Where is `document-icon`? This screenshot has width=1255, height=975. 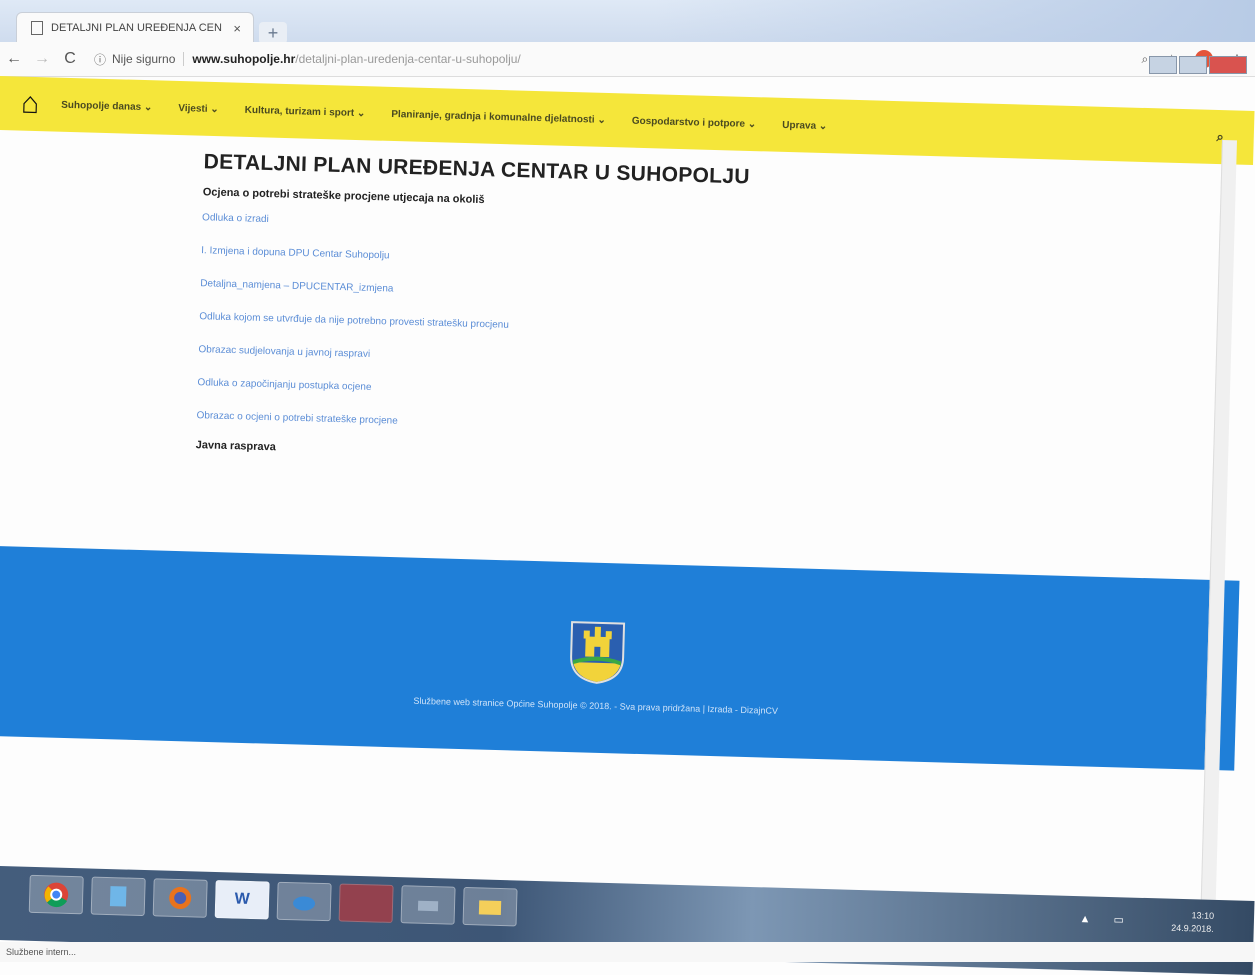
document-icon is located at coordinates (118, 896).